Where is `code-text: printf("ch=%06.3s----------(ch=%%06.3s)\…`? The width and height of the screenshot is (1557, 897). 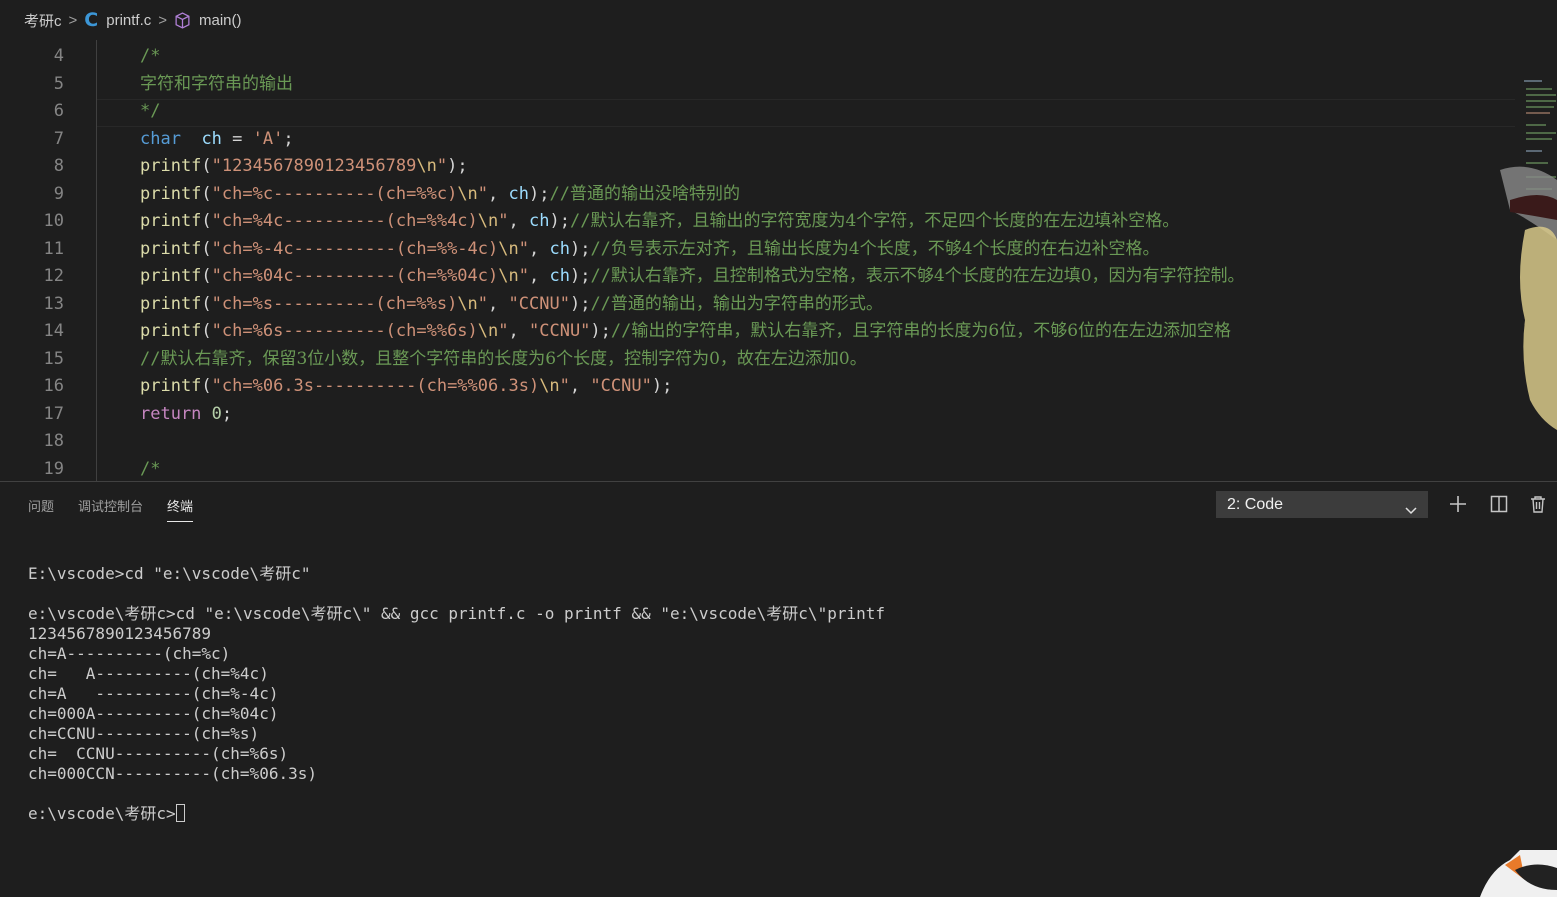
code-text: printf("ch=%06.3s----------(ch=%%06.3s)\… is located at coordinates (406, 386).